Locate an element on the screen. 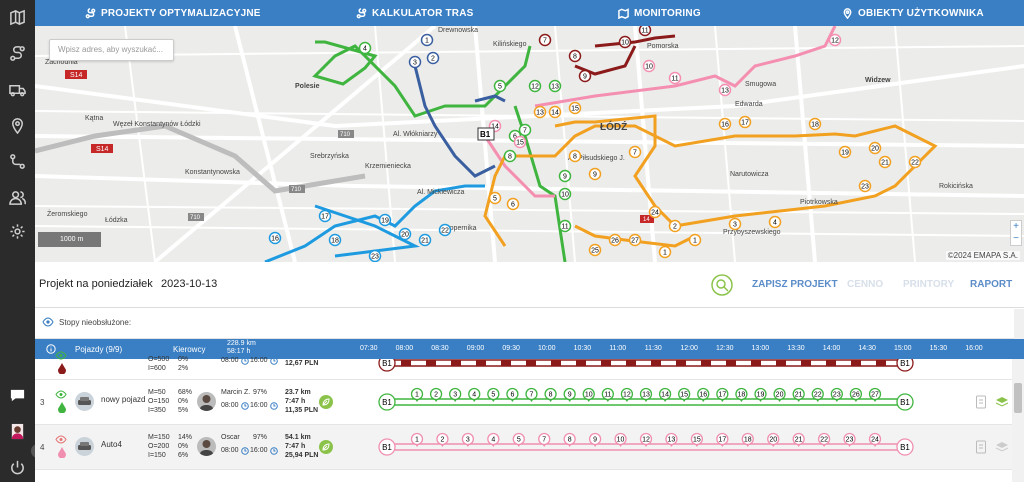 The width and height of the screenshot is (1024, 482). nav-route-calculator: KALKULATOR TRAS is located at coordinates (415, 13).